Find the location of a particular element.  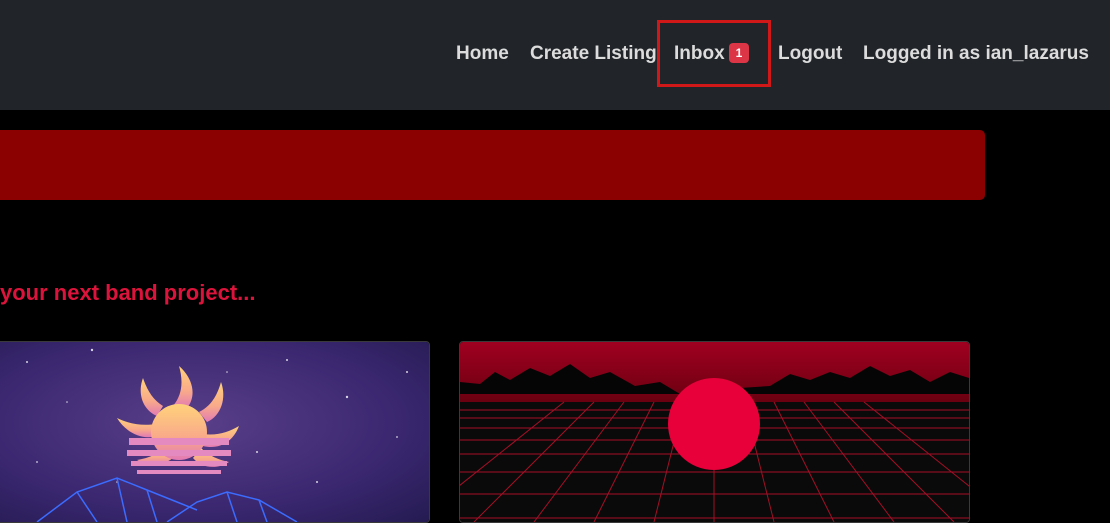

nav-home-link: Home is located at coordinates (482, 54).